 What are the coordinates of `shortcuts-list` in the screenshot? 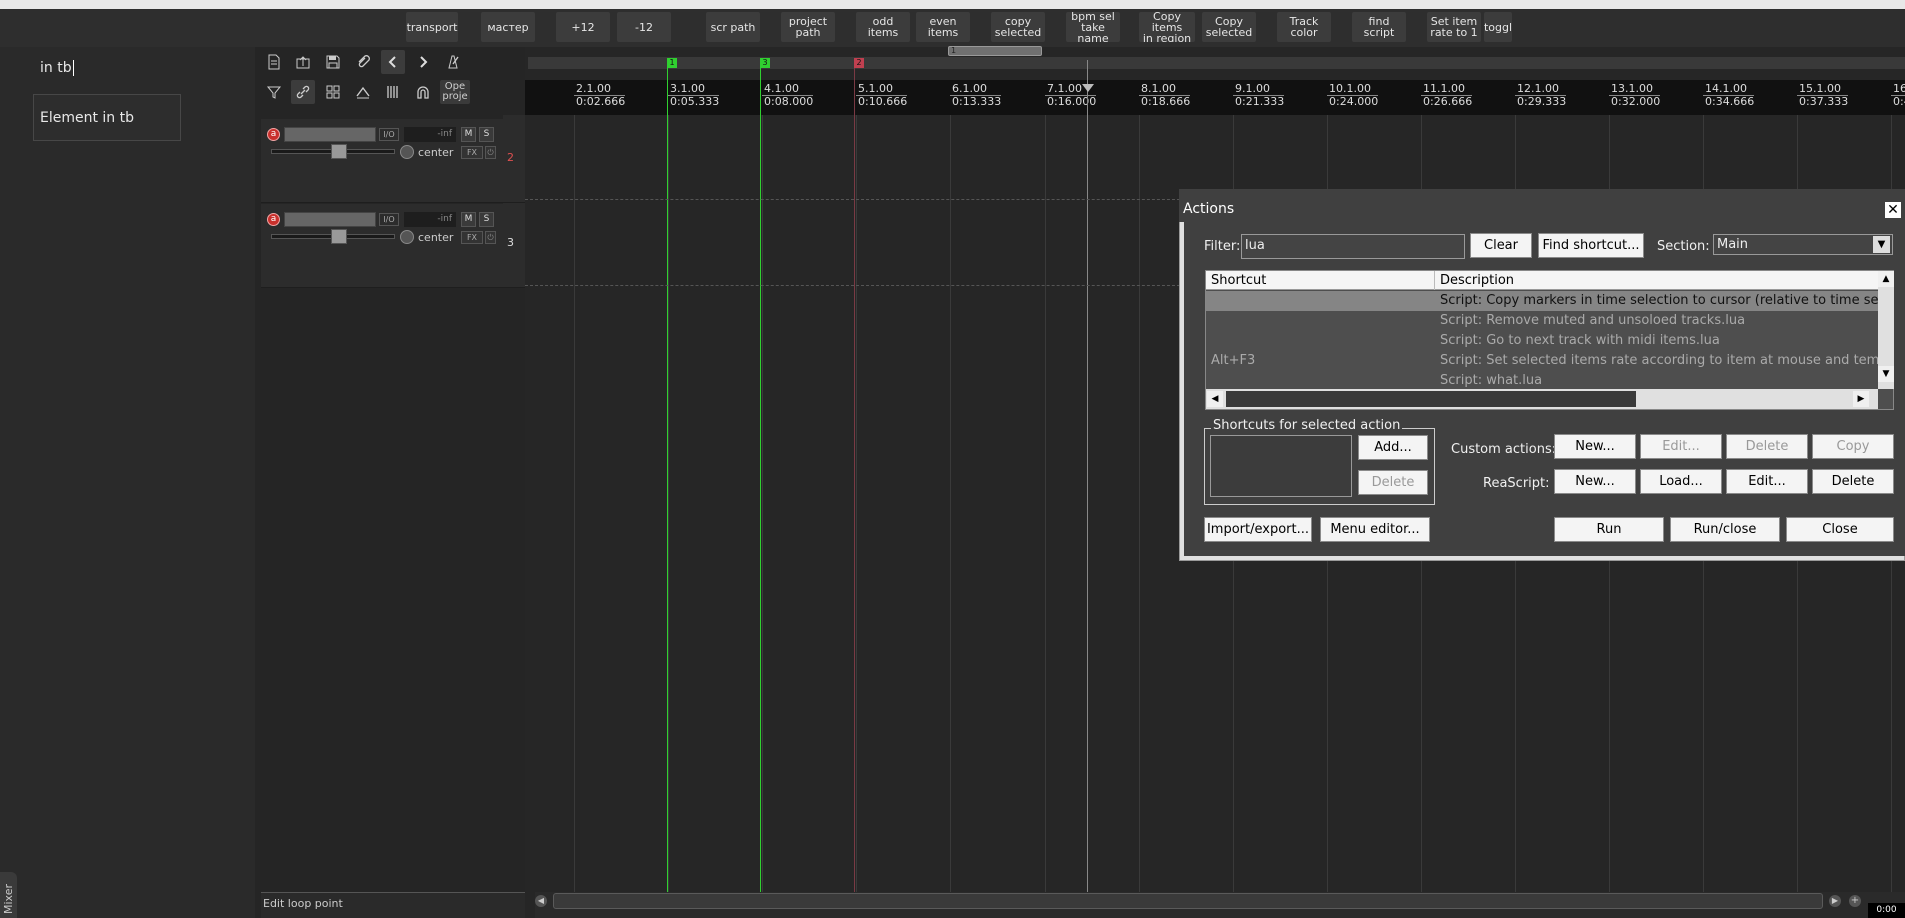 It's located at (1281, 466).